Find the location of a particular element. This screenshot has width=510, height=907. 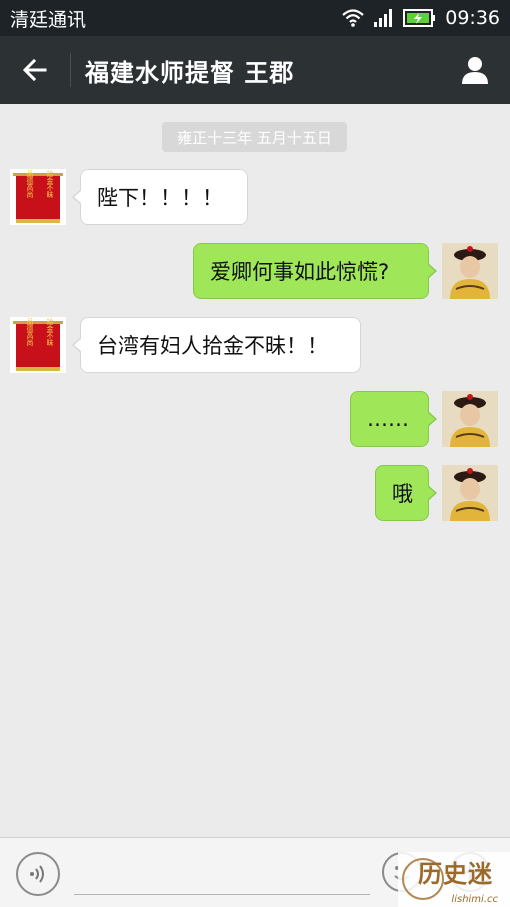

chat-header: 福建水师提督 王郡 is located at coordinates (255, 70).